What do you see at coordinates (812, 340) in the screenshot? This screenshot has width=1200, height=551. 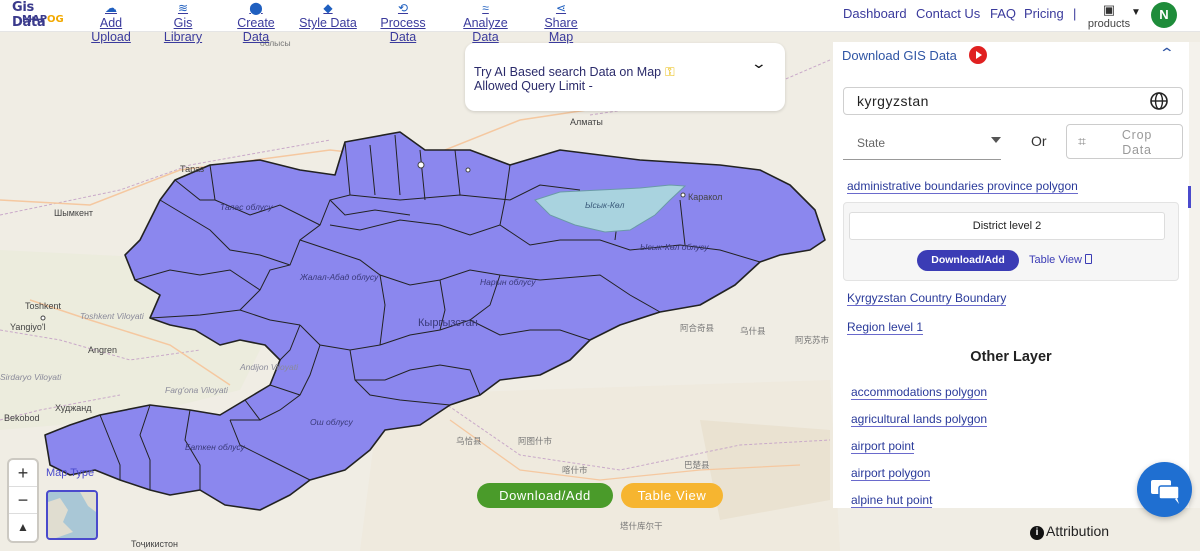 I see `map-label-aksu: 阿克苏市` at bounding box center [812, 340].